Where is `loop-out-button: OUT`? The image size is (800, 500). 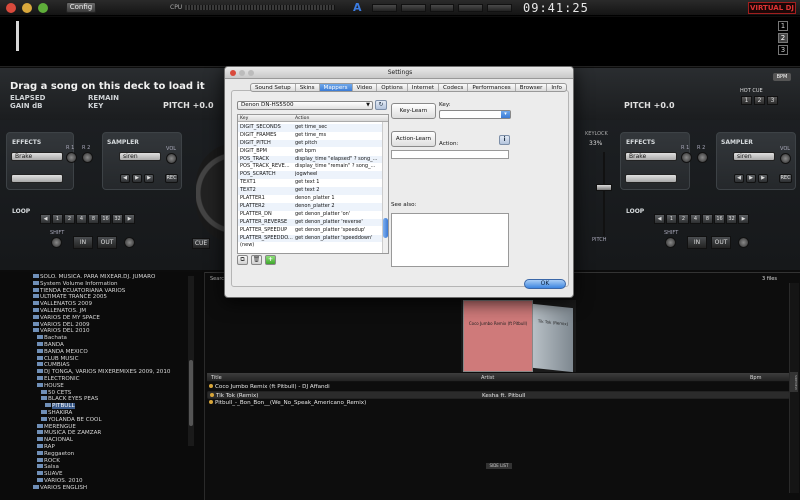
loop-out-button: OUT is located at coordinates (107, 242).